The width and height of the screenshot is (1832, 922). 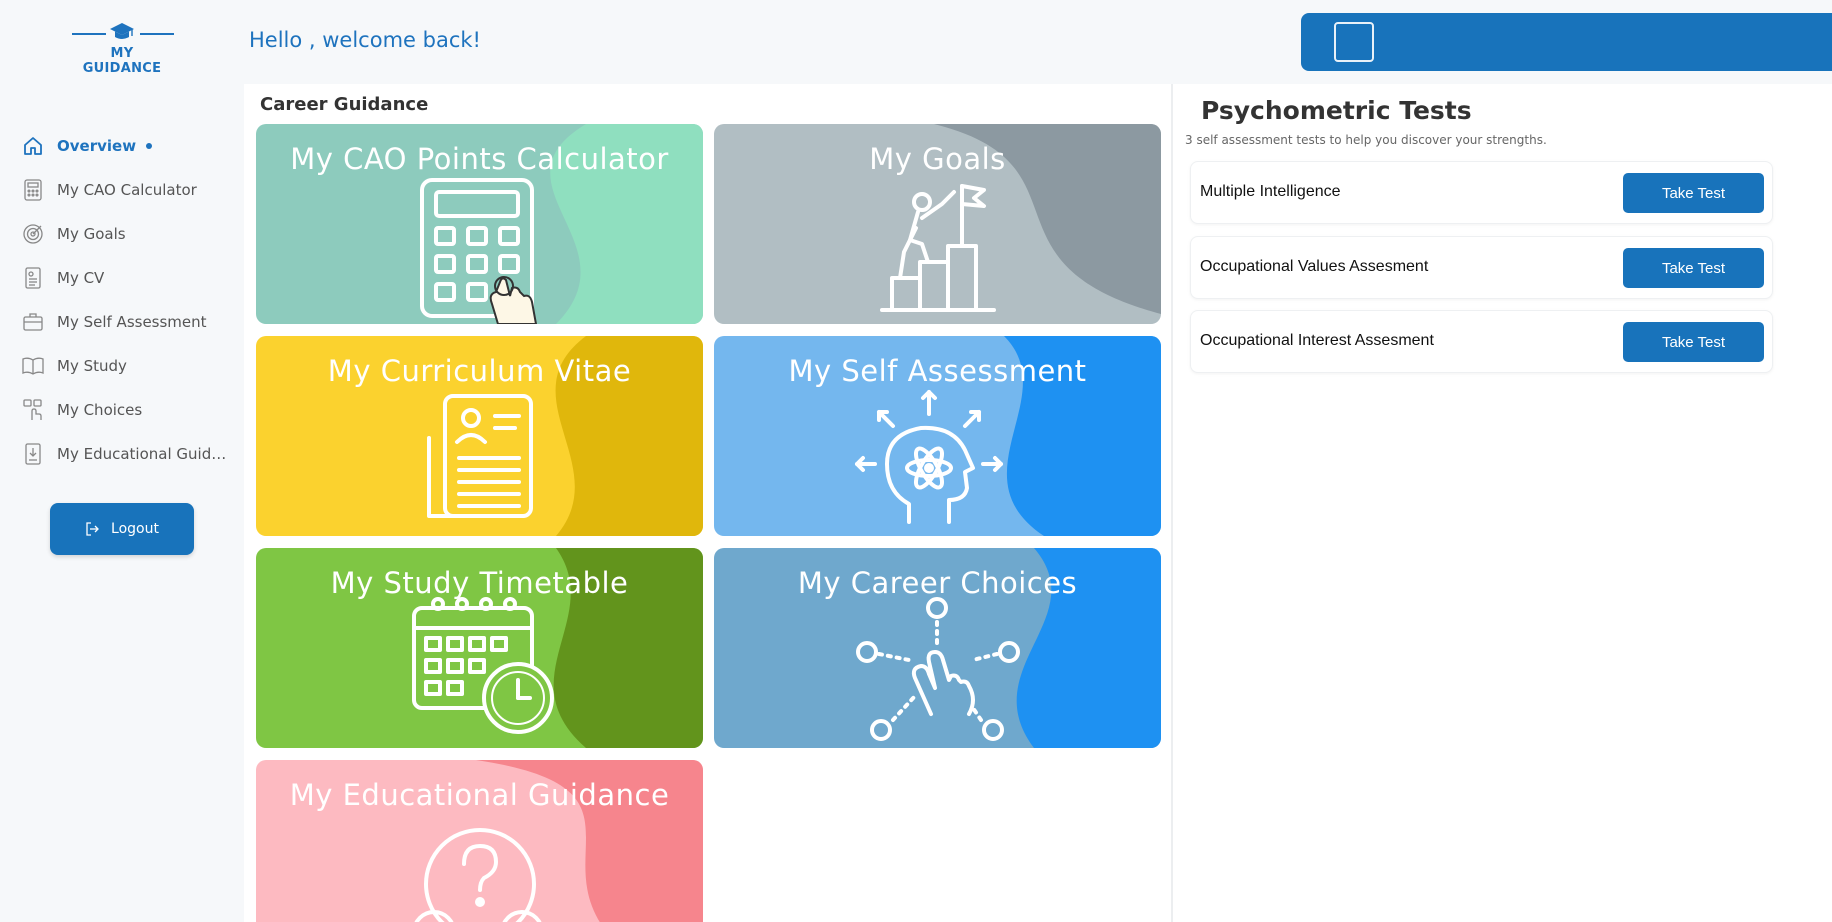 What do you see at coordinates (937, 248) in the screenshot?
I see `goal-flag-icon` at bounding box center [937, 248].